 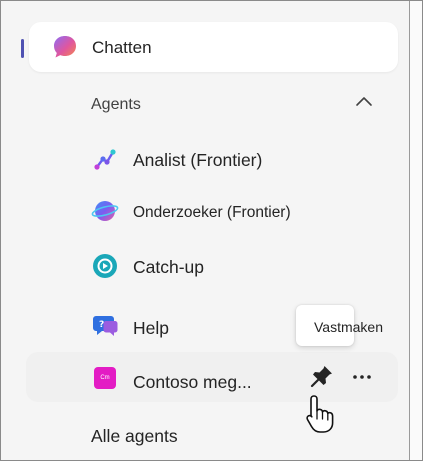 What do you see at coordinates (105, 211) in the screenshot?
I see `onderzoeker-icon` at bounding box center [105, 211].